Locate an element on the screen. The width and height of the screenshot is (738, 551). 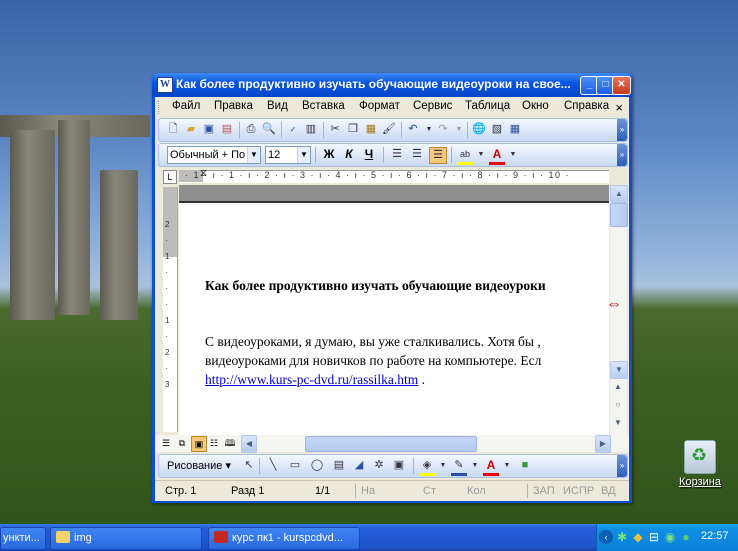
normal-view-icon: ☰ is located at coordinates (166, 443).